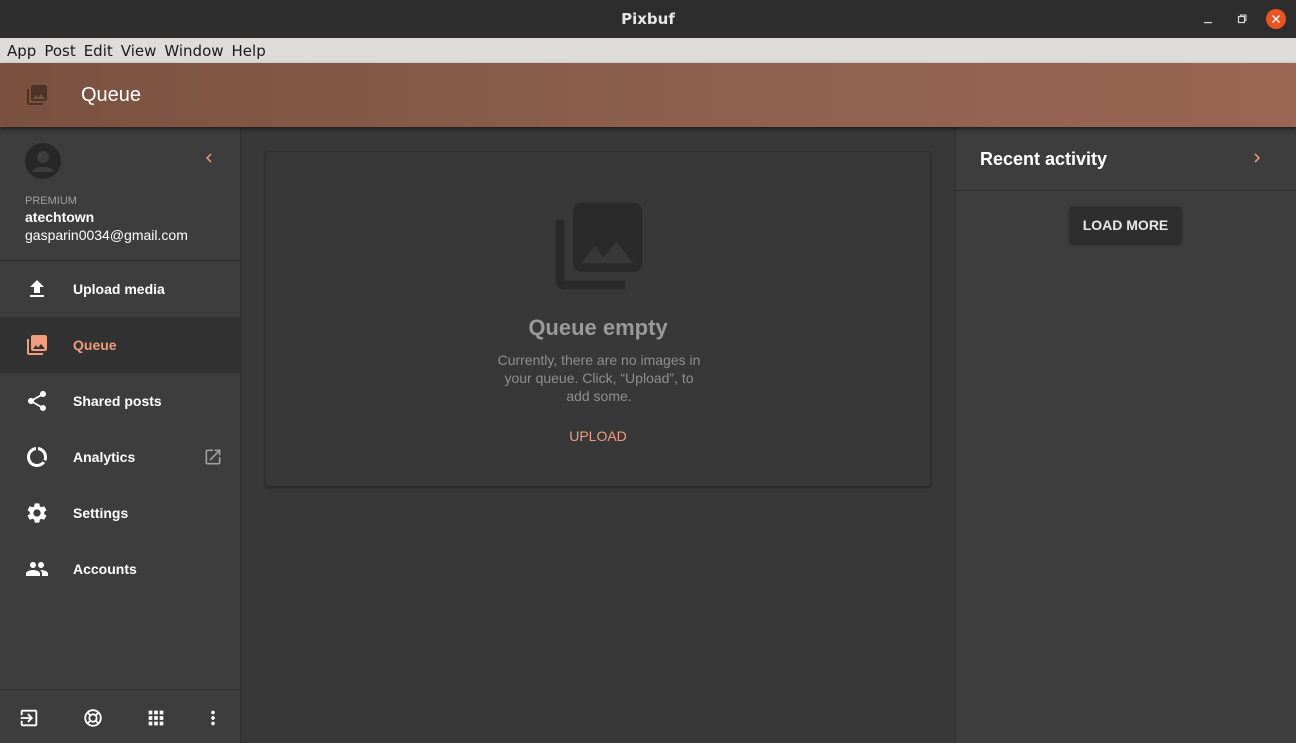  Describe the element at coordinates (1257, 158) in the screenshot. I see `chevron-right-icon` at that location.